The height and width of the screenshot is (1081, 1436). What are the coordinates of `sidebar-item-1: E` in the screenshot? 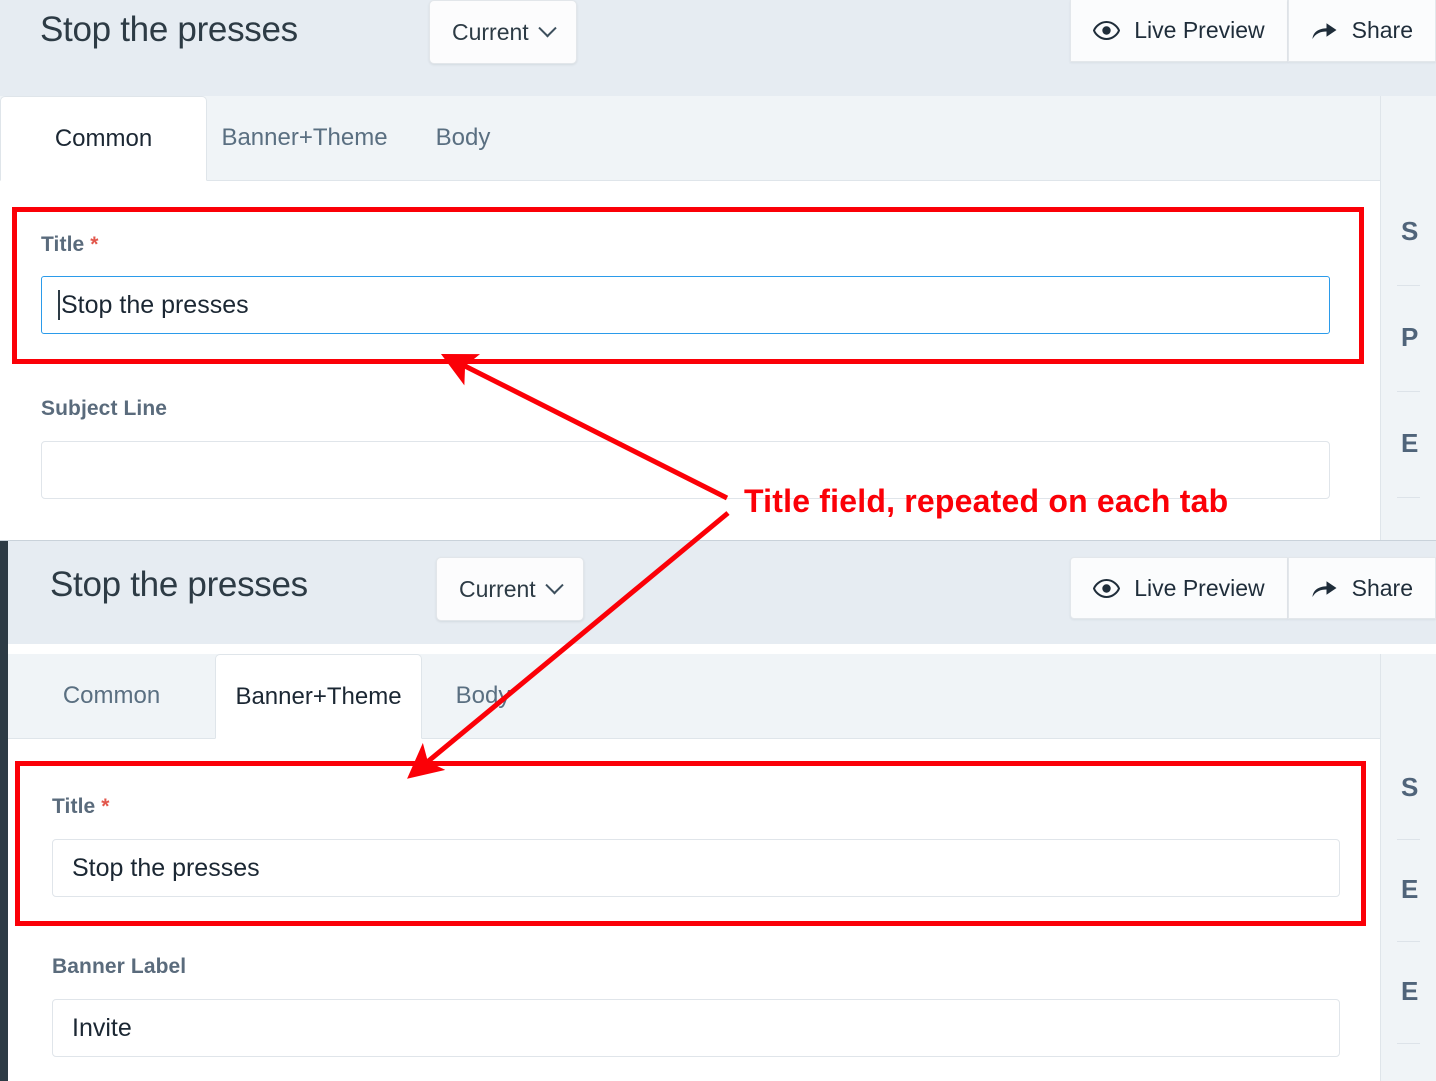 It's located at (1408, 889).